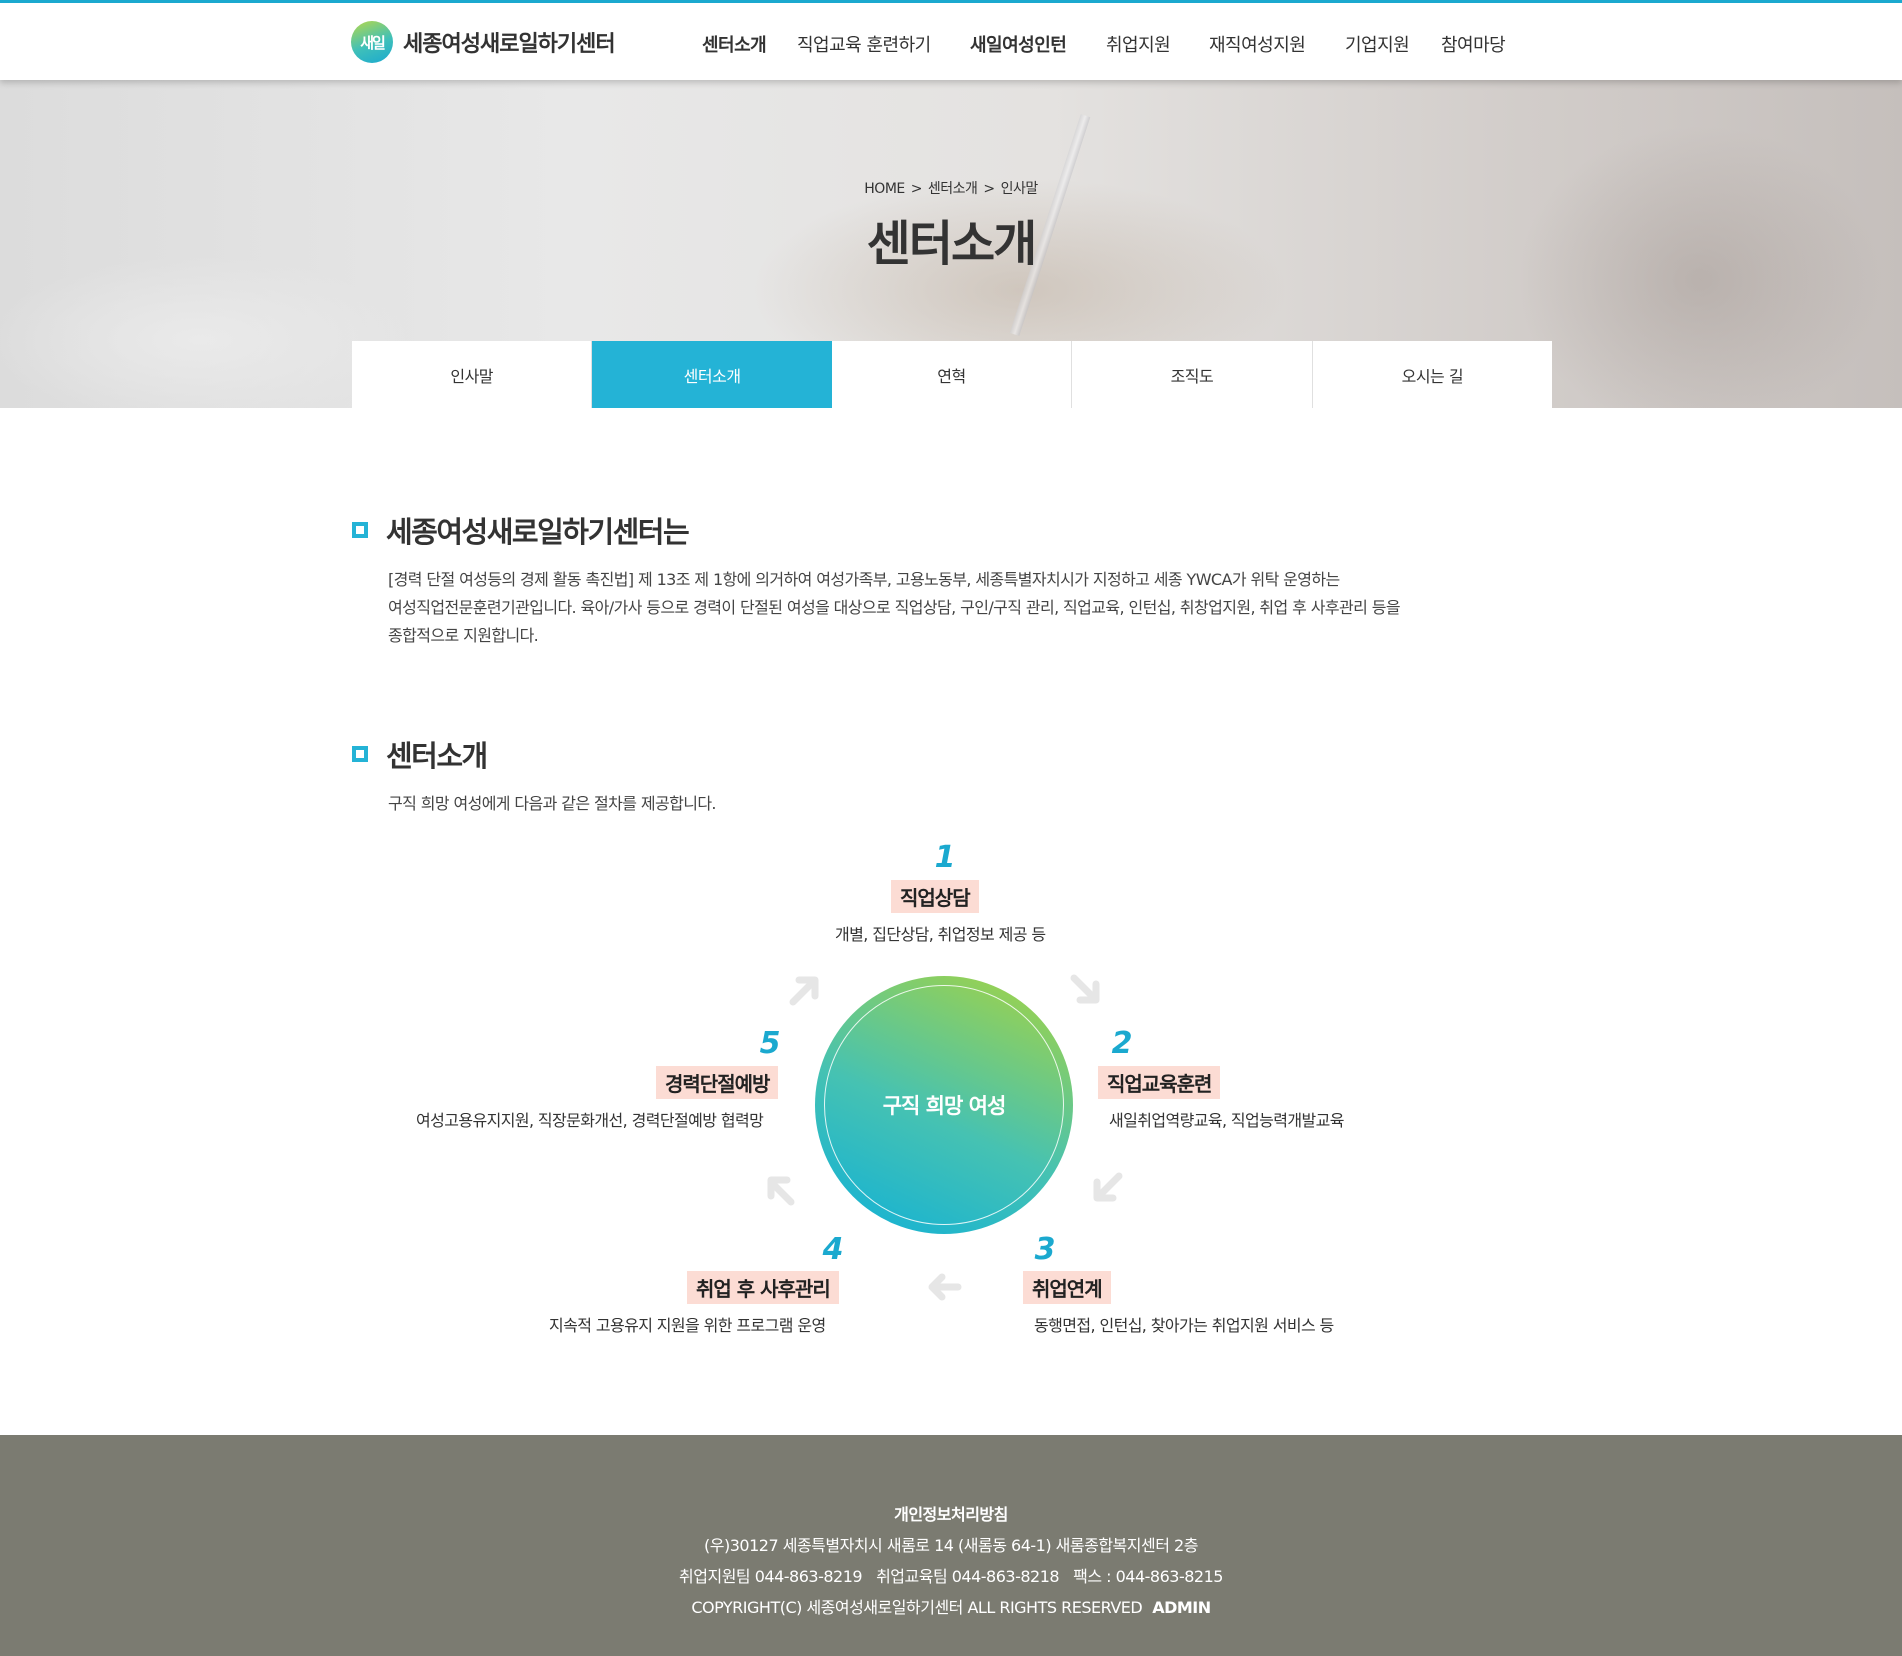 The height and width of the screenshot is (1656, 1902). What do you see at coordinates (968, 1576) in the screenshot?
I see `footer-phone-education: 취업교육팀 044-863-8218` at bounding box center [968, 1576].